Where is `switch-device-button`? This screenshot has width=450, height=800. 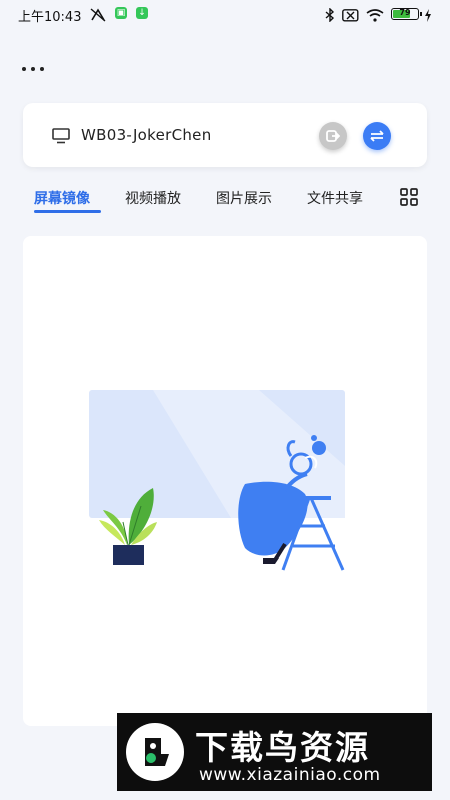 switch-device-button is located at coordinates (377, 136).